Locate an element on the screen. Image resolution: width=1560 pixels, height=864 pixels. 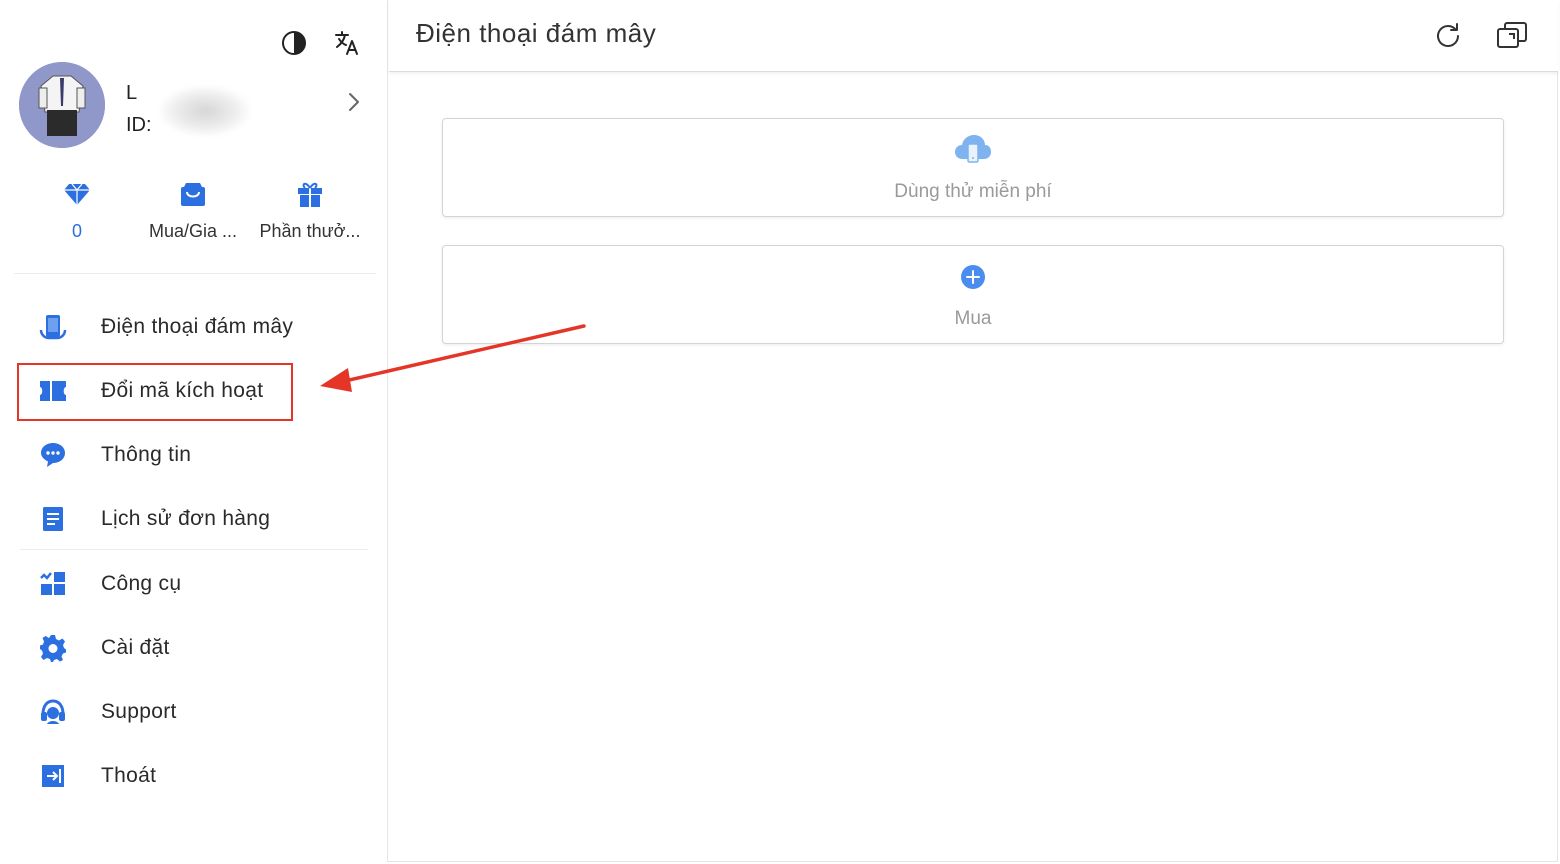
headset-icon is located at coordinates (53, 712).